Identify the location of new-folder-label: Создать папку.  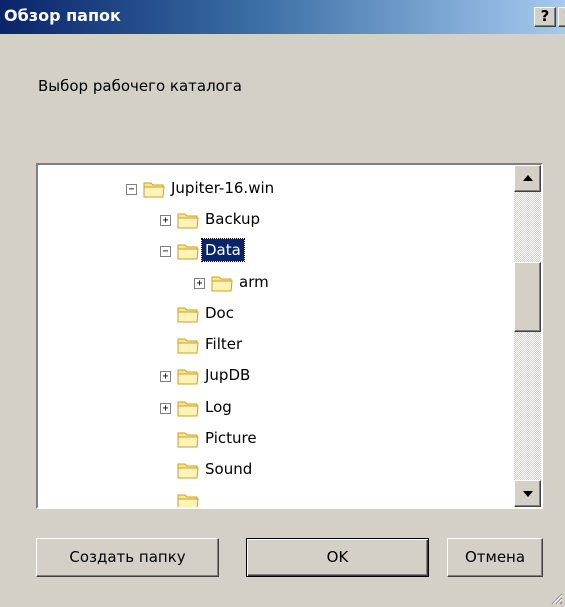
(127, 557).